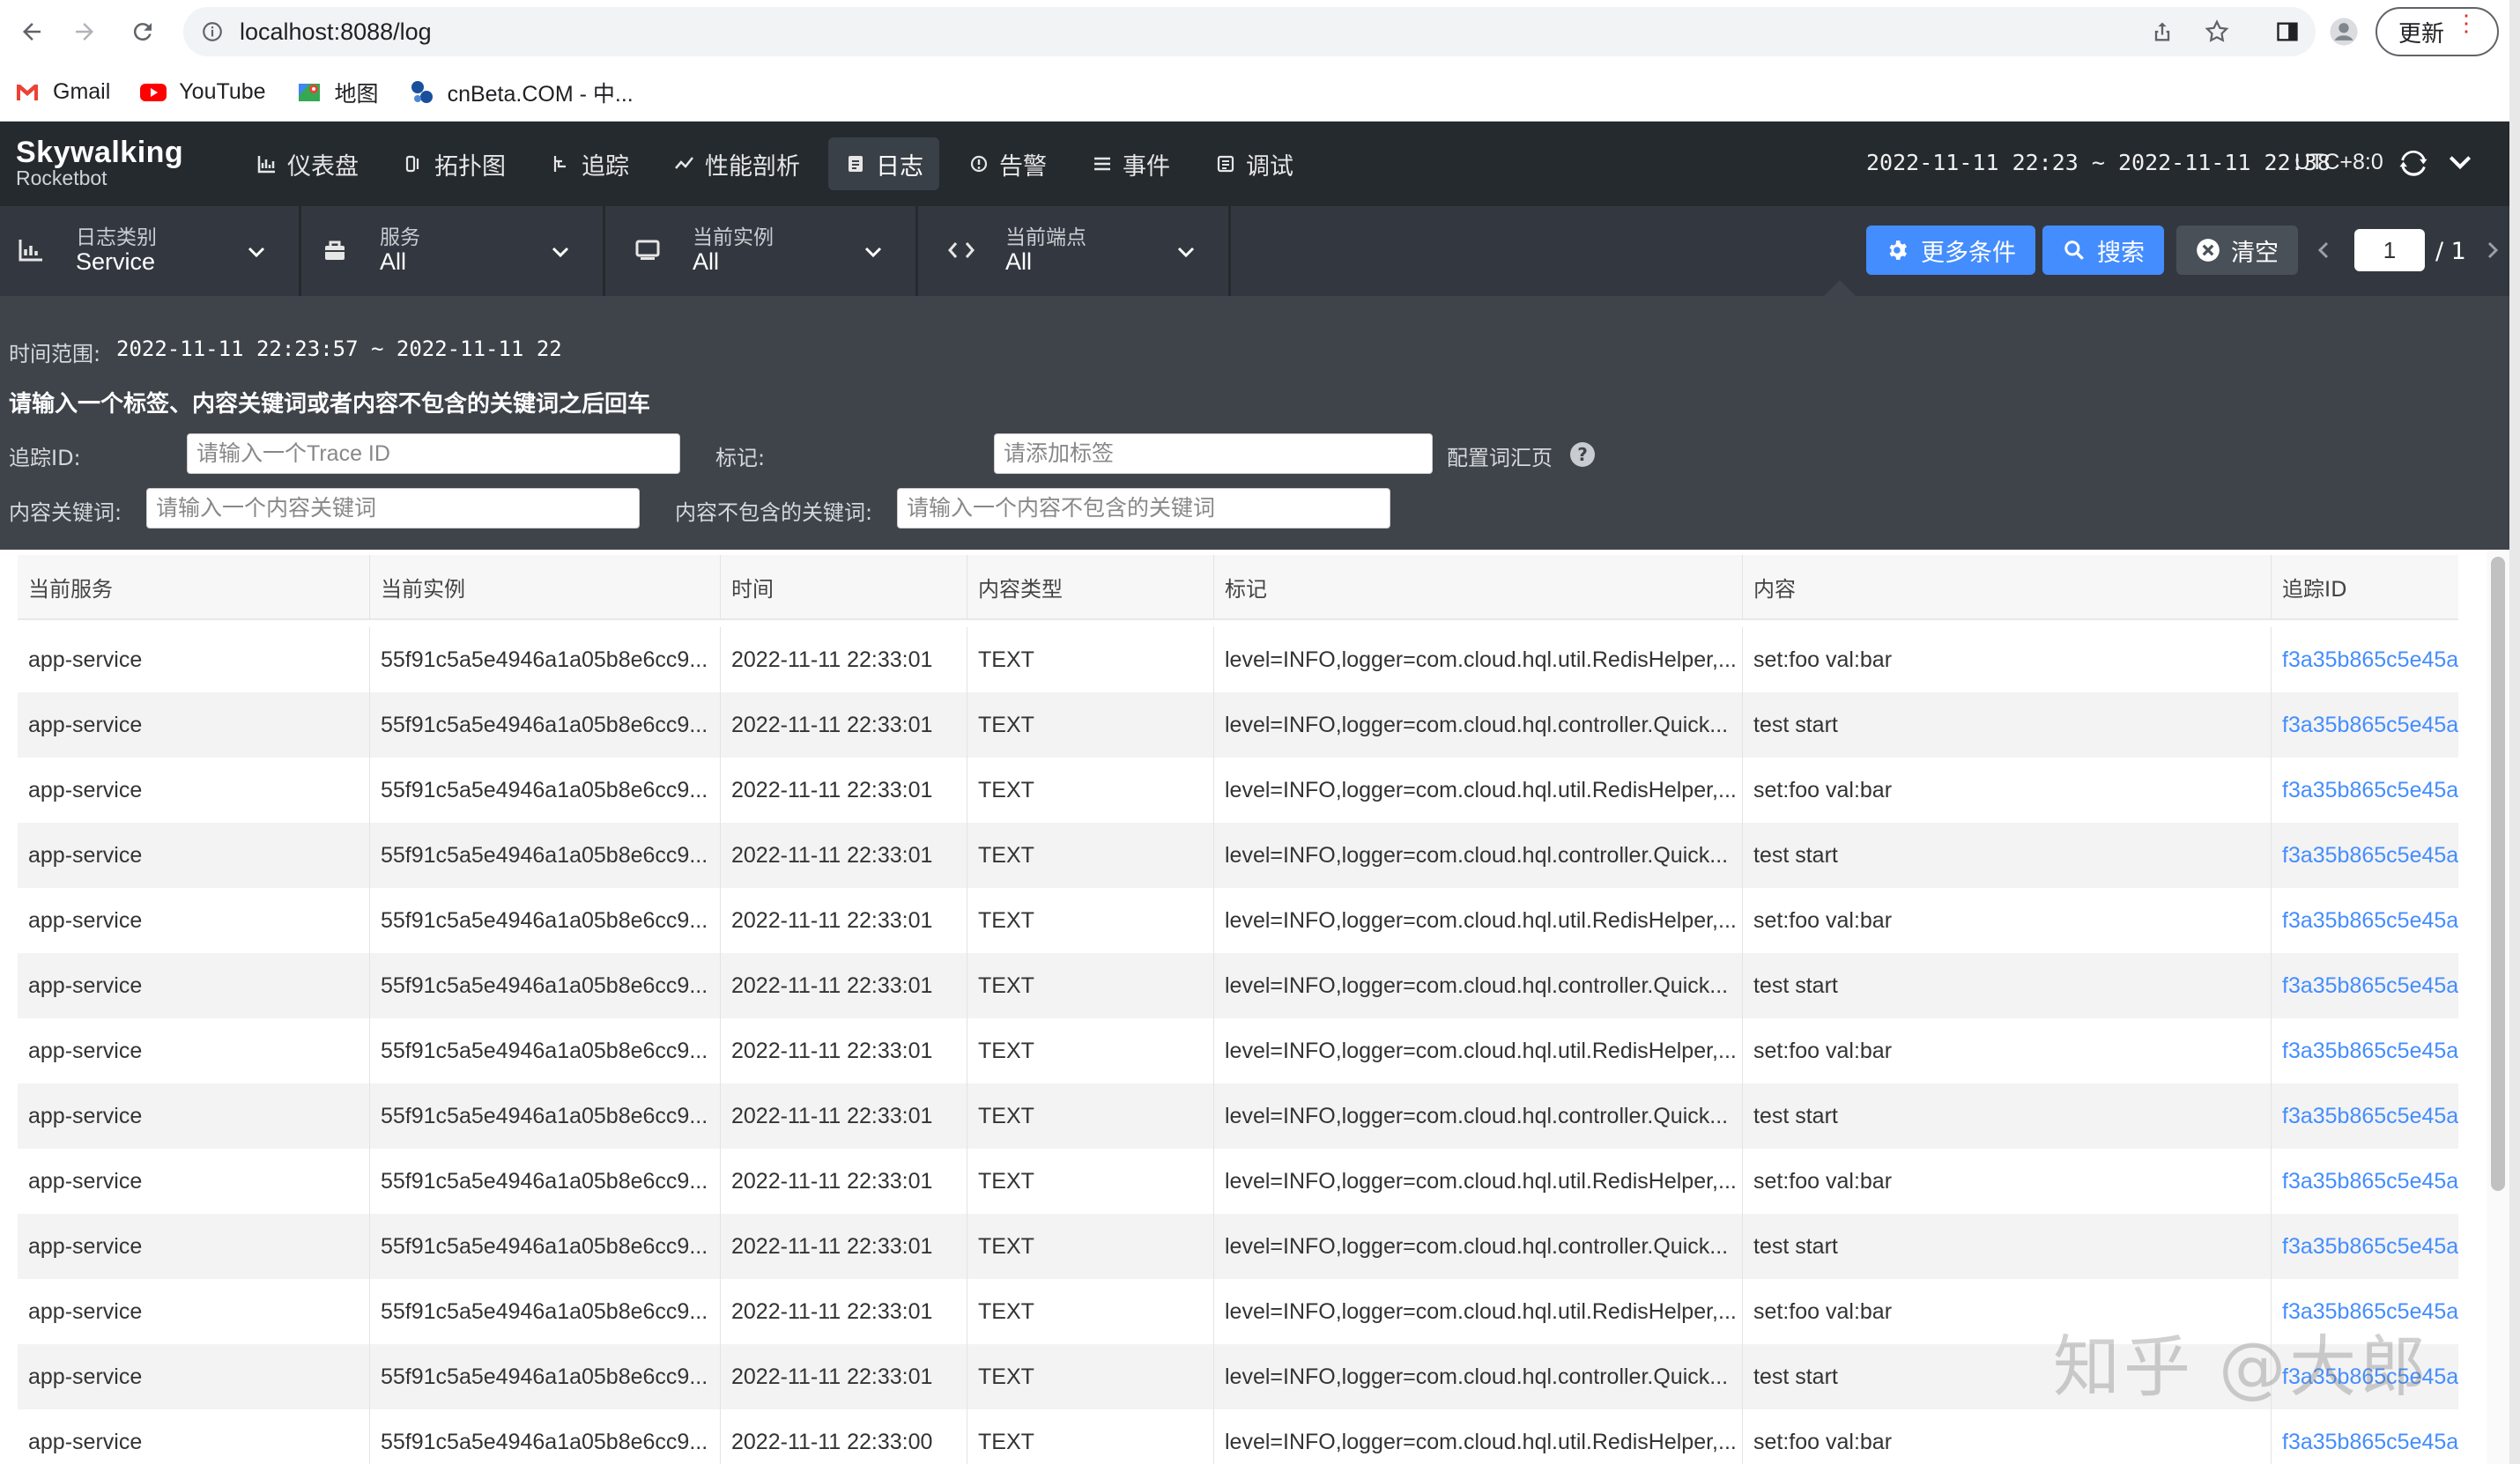 The height and width of the screenshot is (1464, 2520). Describe the element at coordinates (31, 31) in the screenshot. I see `back-icon` at that location.